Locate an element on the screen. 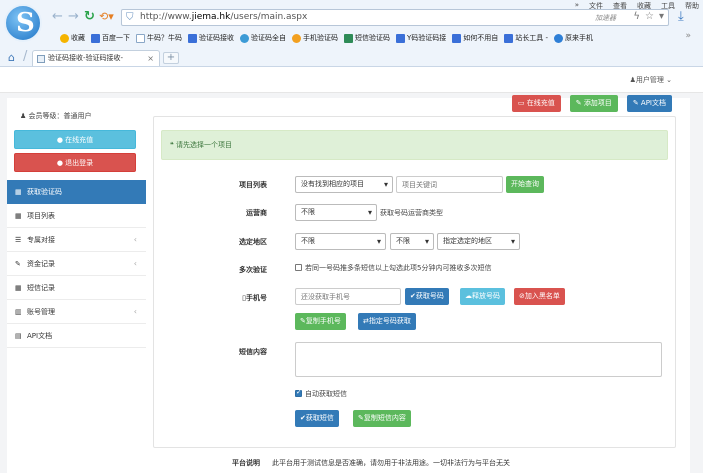 This screenshot has width=703, height=473. city-select: 不限 is located at coordinates (412, 241).